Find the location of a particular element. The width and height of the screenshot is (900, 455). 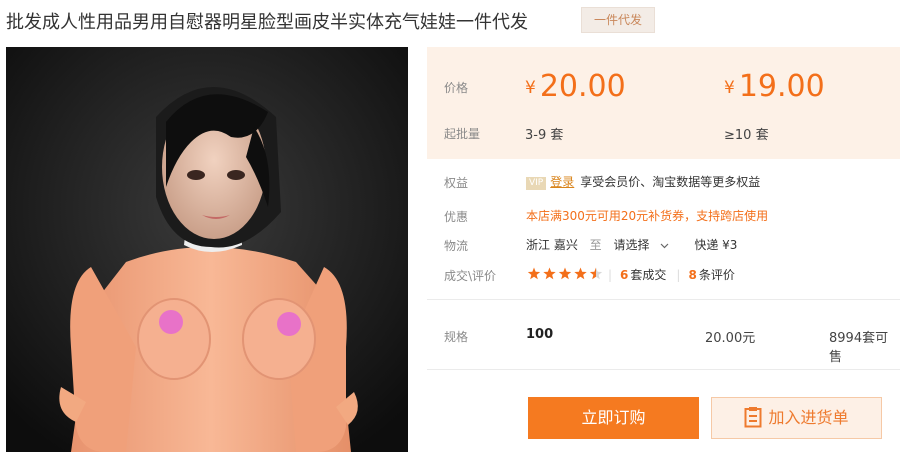

price-tier-2: ¥19.00 is located at coordinates (774, 86).